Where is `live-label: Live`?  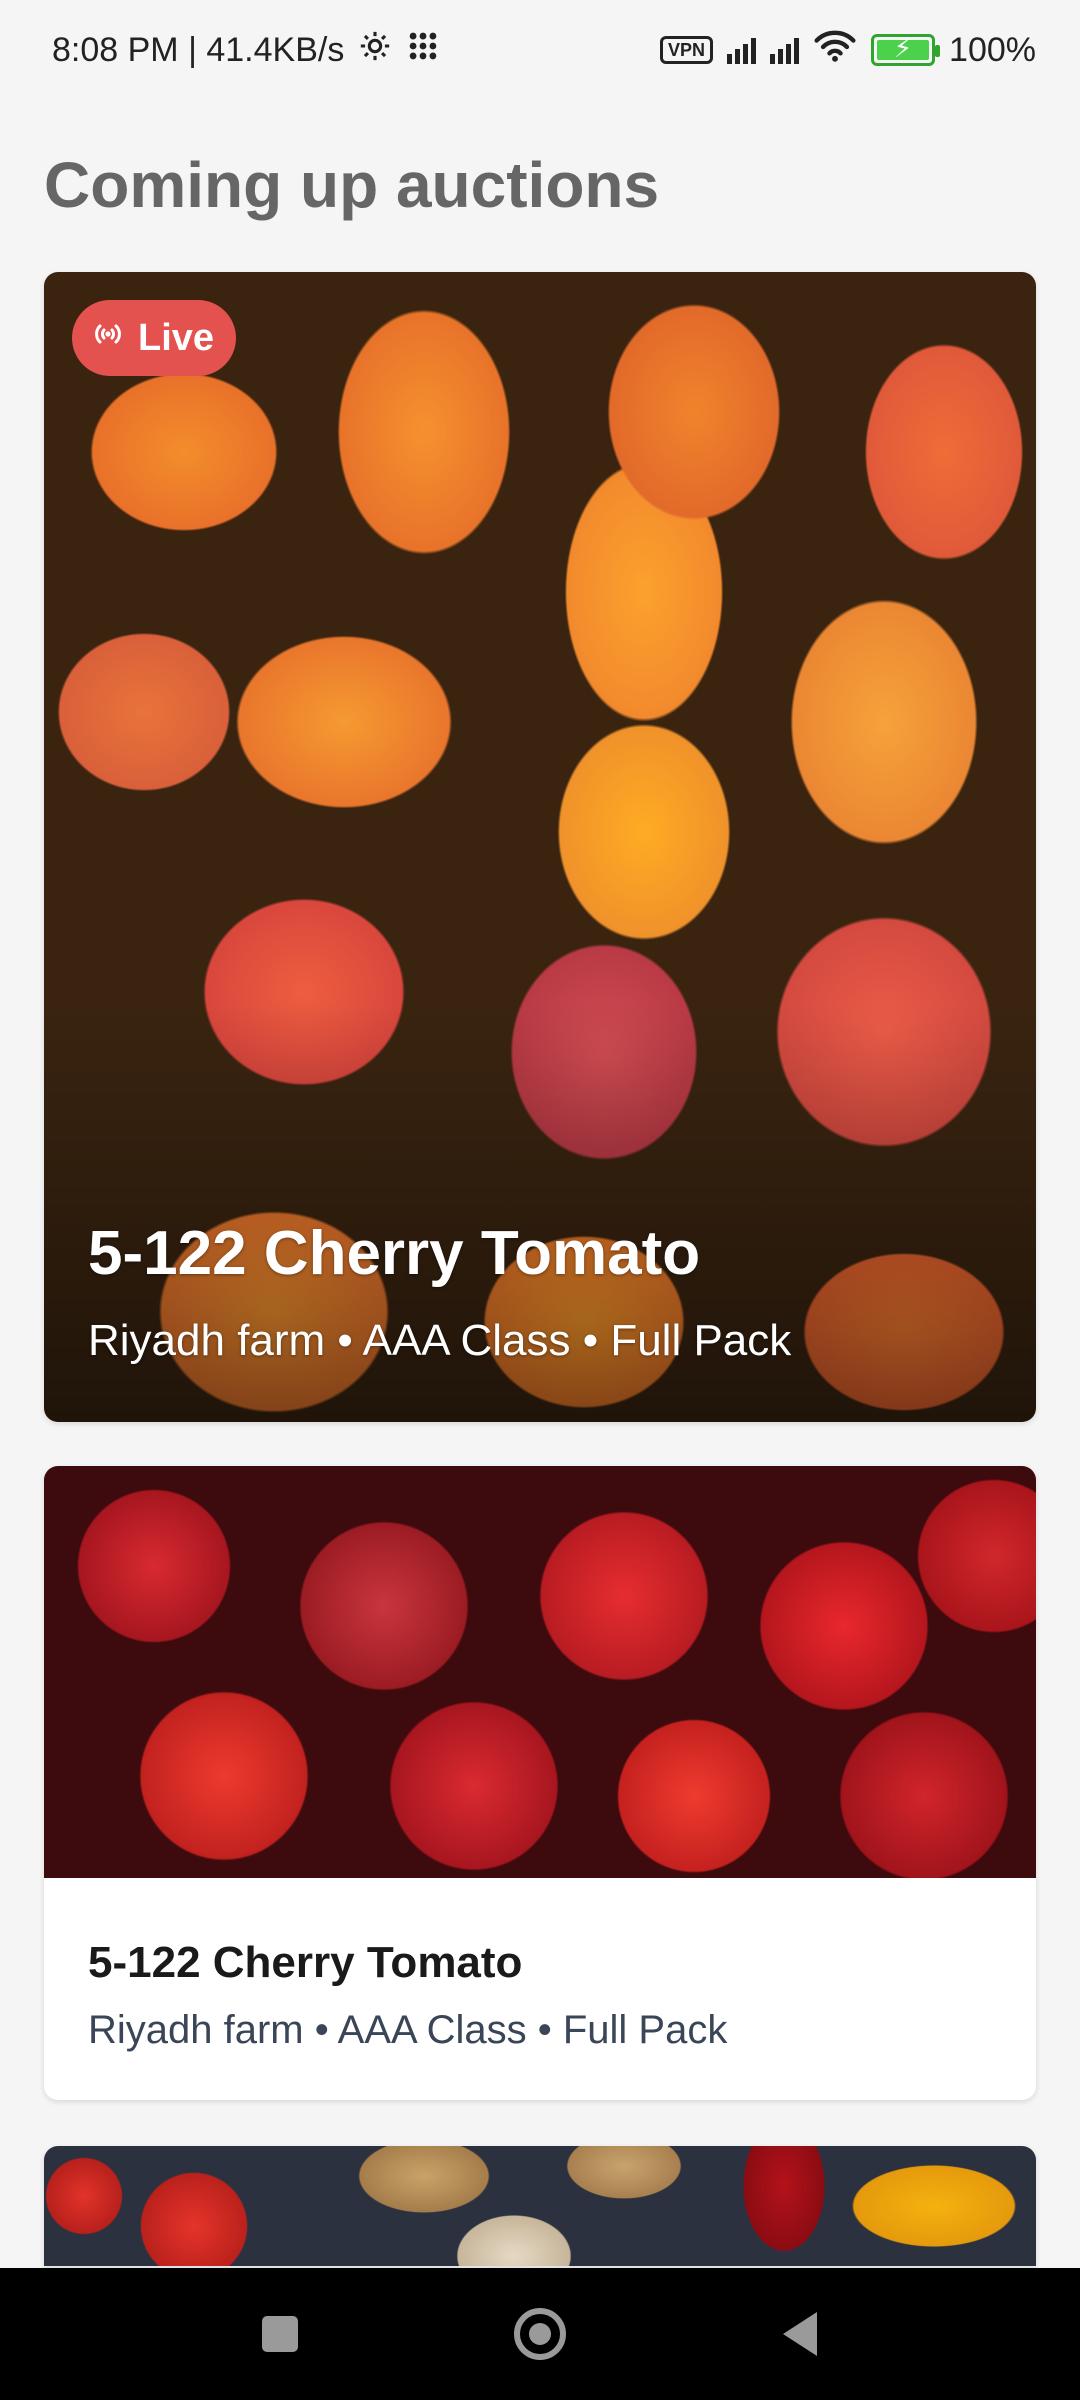 live-label: Live is located at coordinates (176, 337).